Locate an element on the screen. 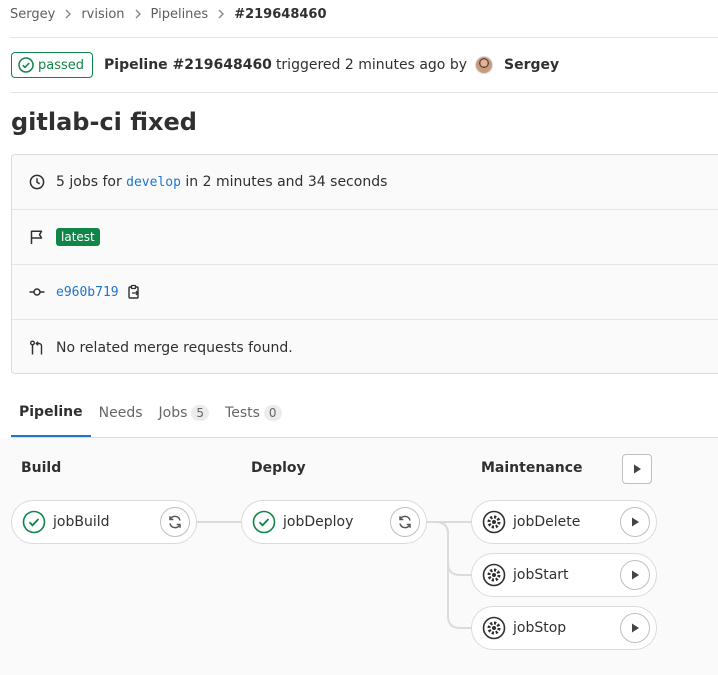 The width and height of the screenshot is (718, 675). tab-label: Needs is located at coordinates (120, 413).